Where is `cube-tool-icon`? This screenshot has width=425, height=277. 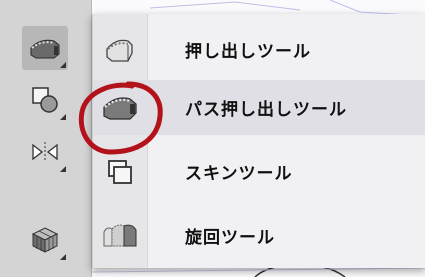
cube-tool-icon is located at coordinates (45, 240).